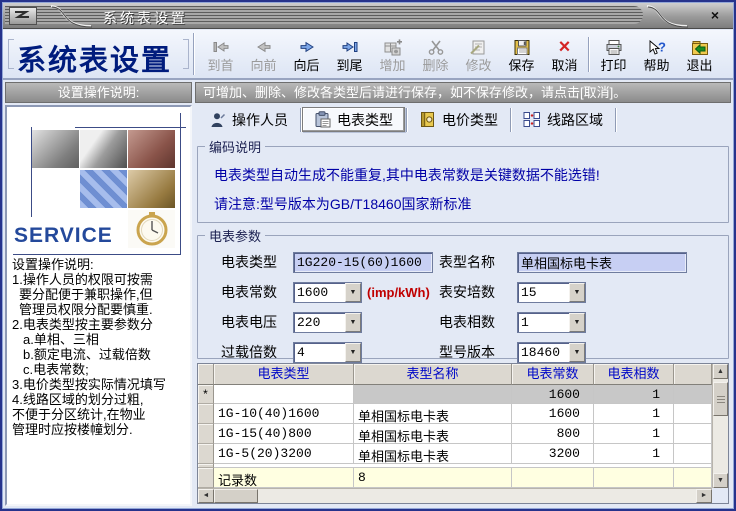 This screenshot has height=511, width=736. I want to click on toolbar-button-label: 到首, so click(220, 65).